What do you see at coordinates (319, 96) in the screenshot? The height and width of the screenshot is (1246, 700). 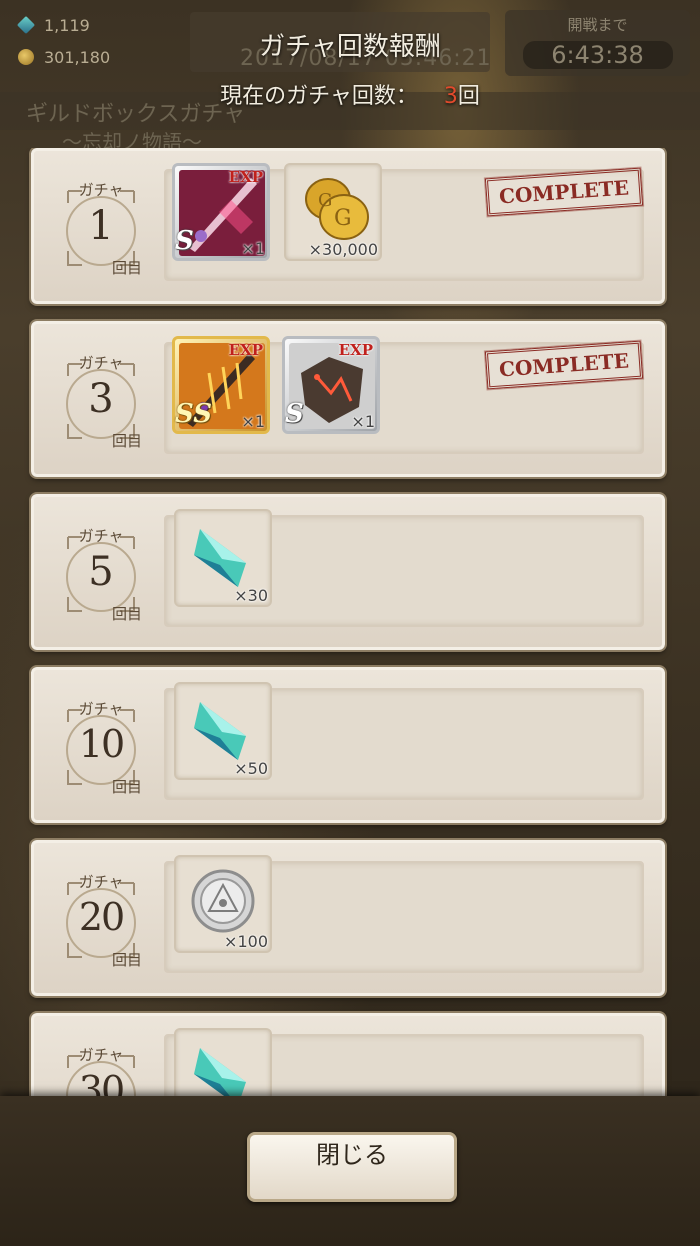 I see `count-label: 現在のガチャ回数：` at bounding box center [319, 96].